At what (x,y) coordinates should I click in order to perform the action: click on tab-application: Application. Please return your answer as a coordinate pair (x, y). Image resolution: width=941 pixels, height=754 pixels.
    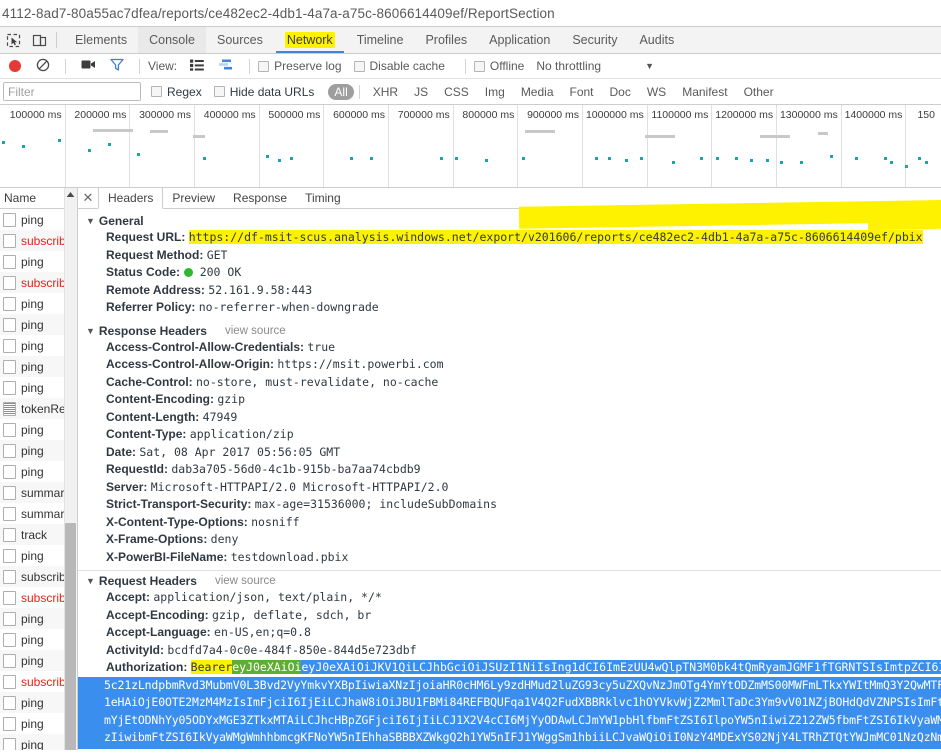
    Looking at the image, I should click on (519, 40).